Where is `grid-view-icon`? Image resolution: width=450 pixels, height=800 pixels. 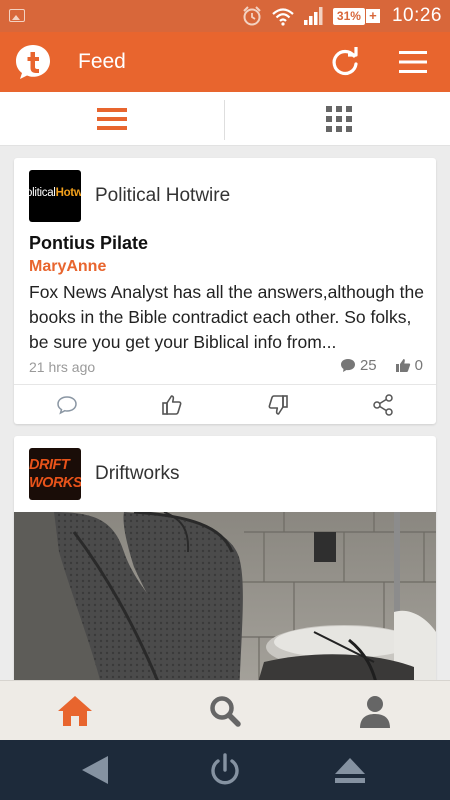
grid-view-icon is located at coordinates (339, 119).